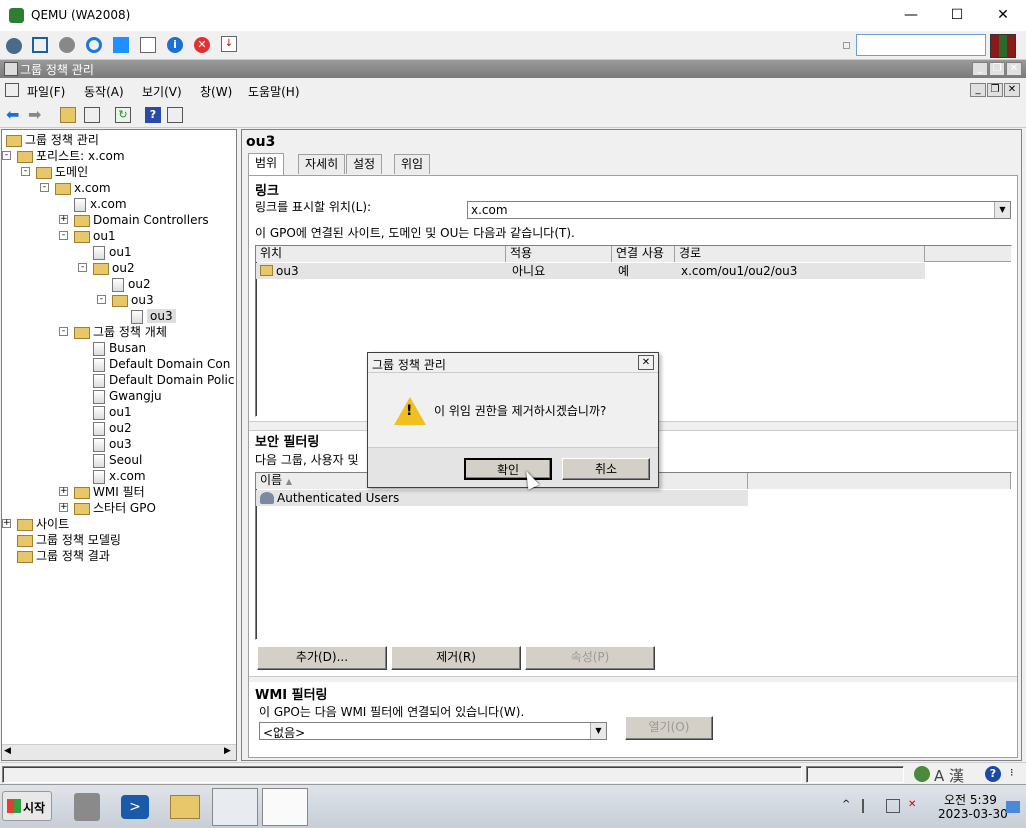 The image size is (1026, 828). I want to click on gpmc-taskbar-icon, so click(285, 807).